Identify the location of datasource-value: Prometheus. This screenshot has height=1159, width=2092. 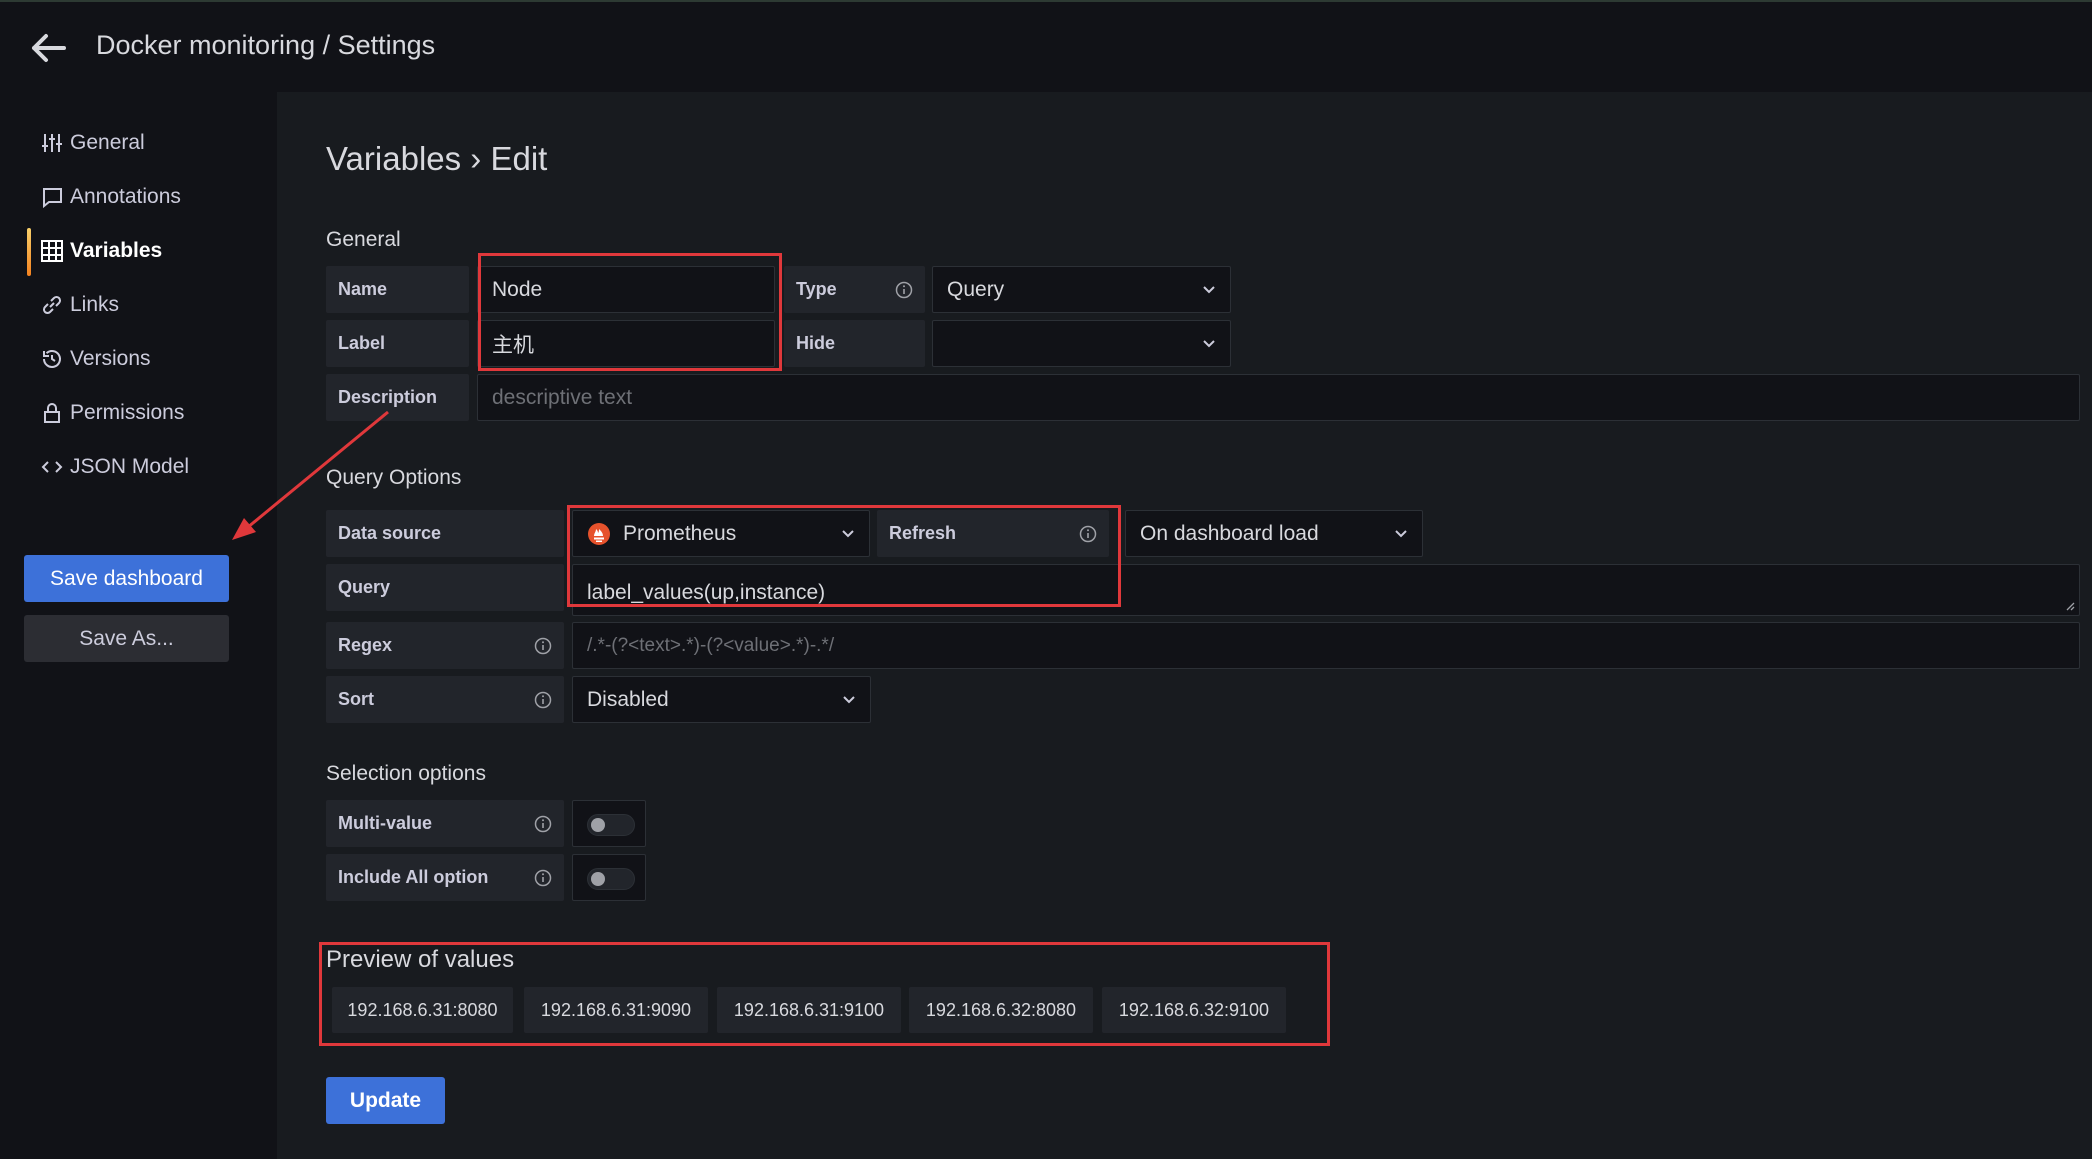
(680, 533).